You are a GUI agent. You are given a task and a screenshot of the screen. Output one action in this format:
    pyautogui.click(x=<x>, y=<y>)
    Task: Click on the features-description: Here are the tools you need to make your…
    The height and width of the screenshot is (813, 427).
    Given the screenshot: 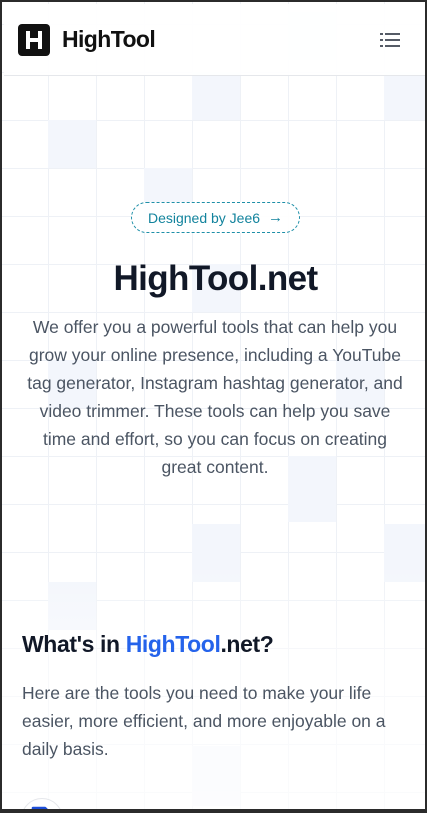 What is the action you would take?
    pyautogui.click(x=204, y=721)
    